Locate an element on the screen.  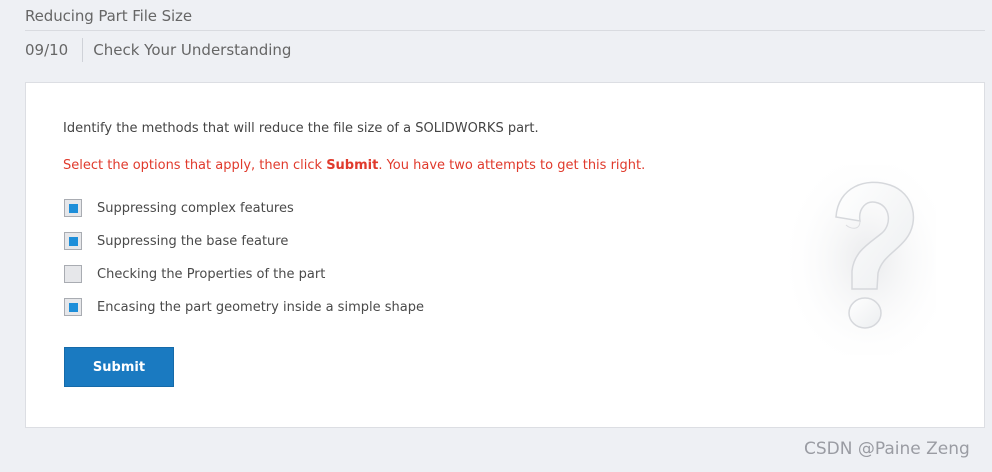
progress-row: 09/10 Check Your Understanding is located at coordinates (158, 50).